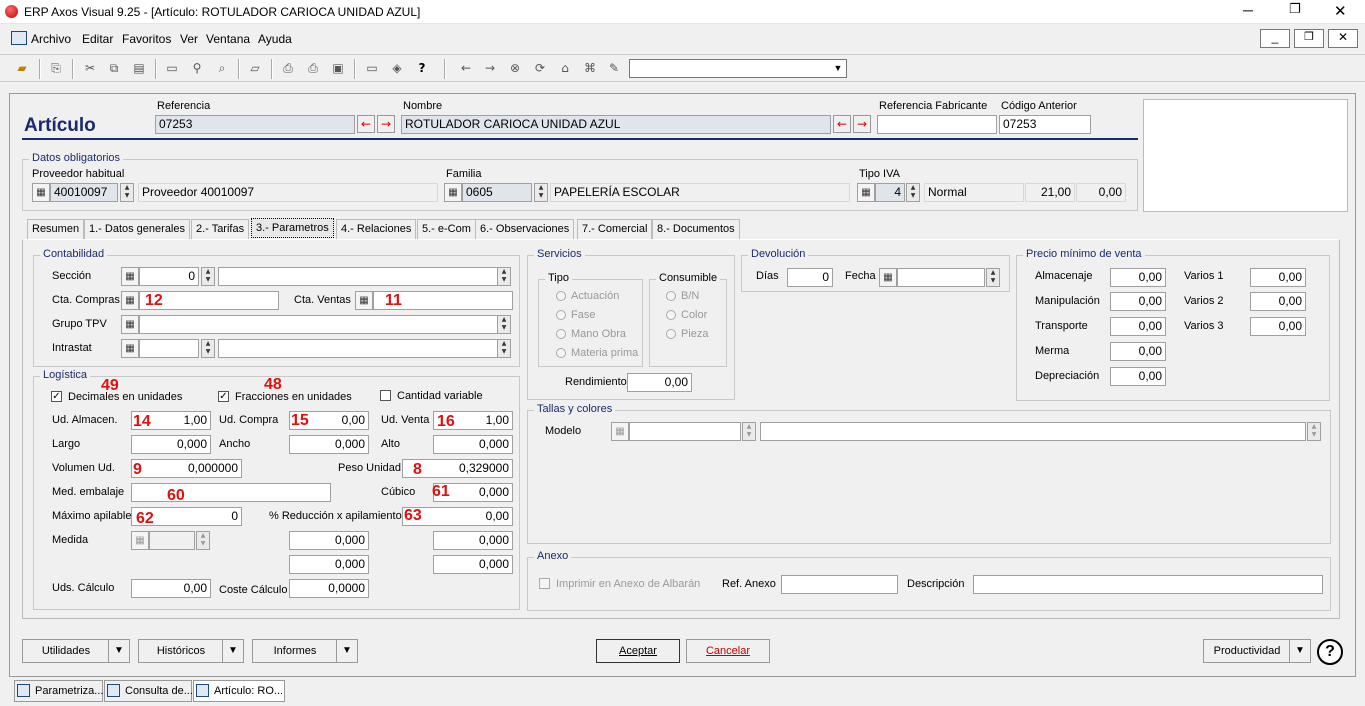 This screenshot has width=1365, height=706. What do you see at coordinates (1138, 376) in the screenshot?
I see `depreciacion-input: 0,00` at bounding box center [1138, 376].